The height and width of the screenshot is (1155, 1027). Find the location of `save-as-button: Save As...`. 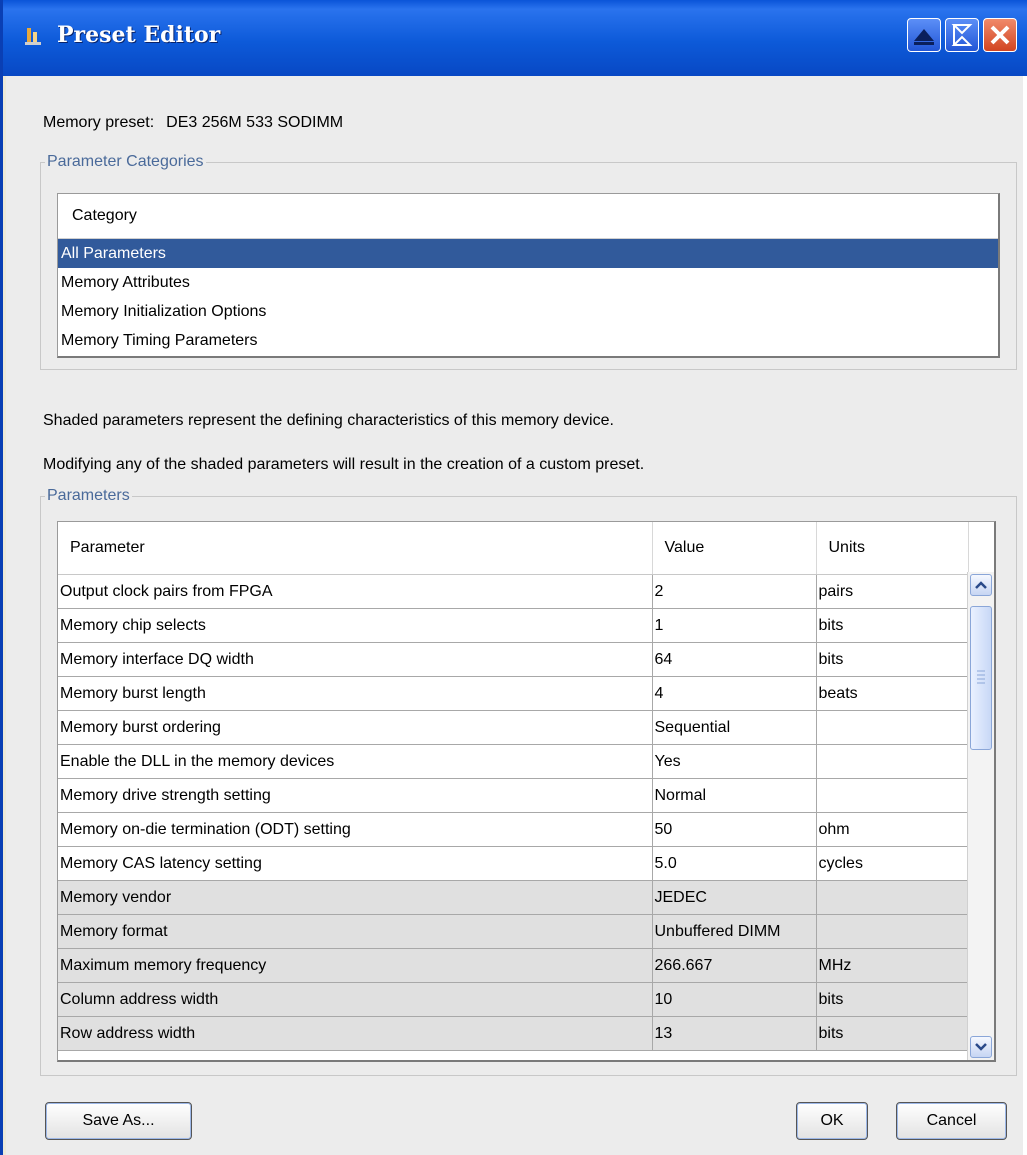

save-as-button: Save As... is located at coordinates (118, 1121).